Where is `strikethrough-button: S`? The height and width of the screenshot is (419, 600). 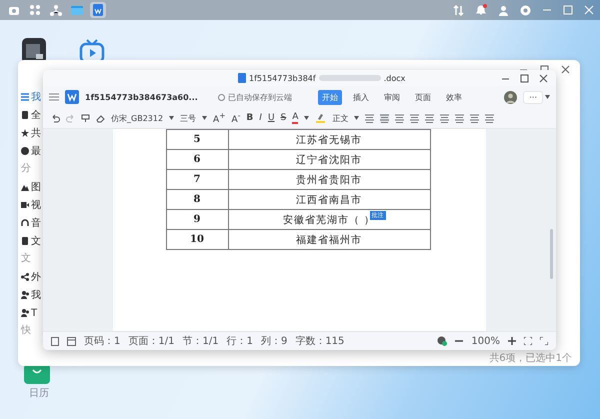
strikethrough-button: S is located at coordinates (283, 118).